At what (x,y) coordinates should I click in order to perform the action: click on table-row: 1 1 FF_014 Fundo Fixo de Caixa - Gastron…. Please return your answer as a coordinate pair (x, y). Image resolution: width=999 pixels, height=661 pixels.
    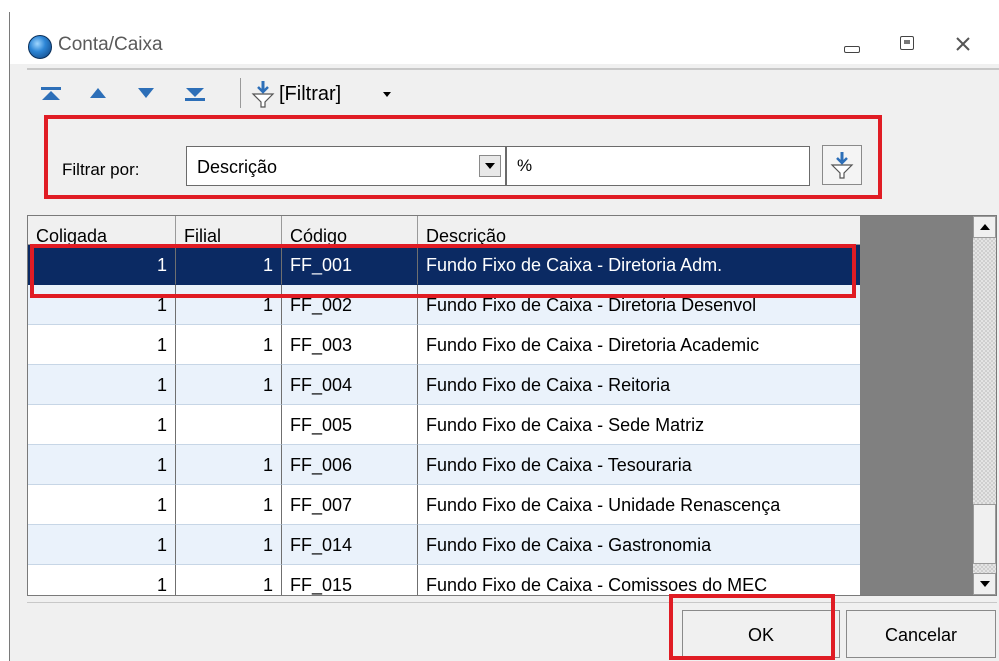
    Looking at the image, I should click on (444, 545).